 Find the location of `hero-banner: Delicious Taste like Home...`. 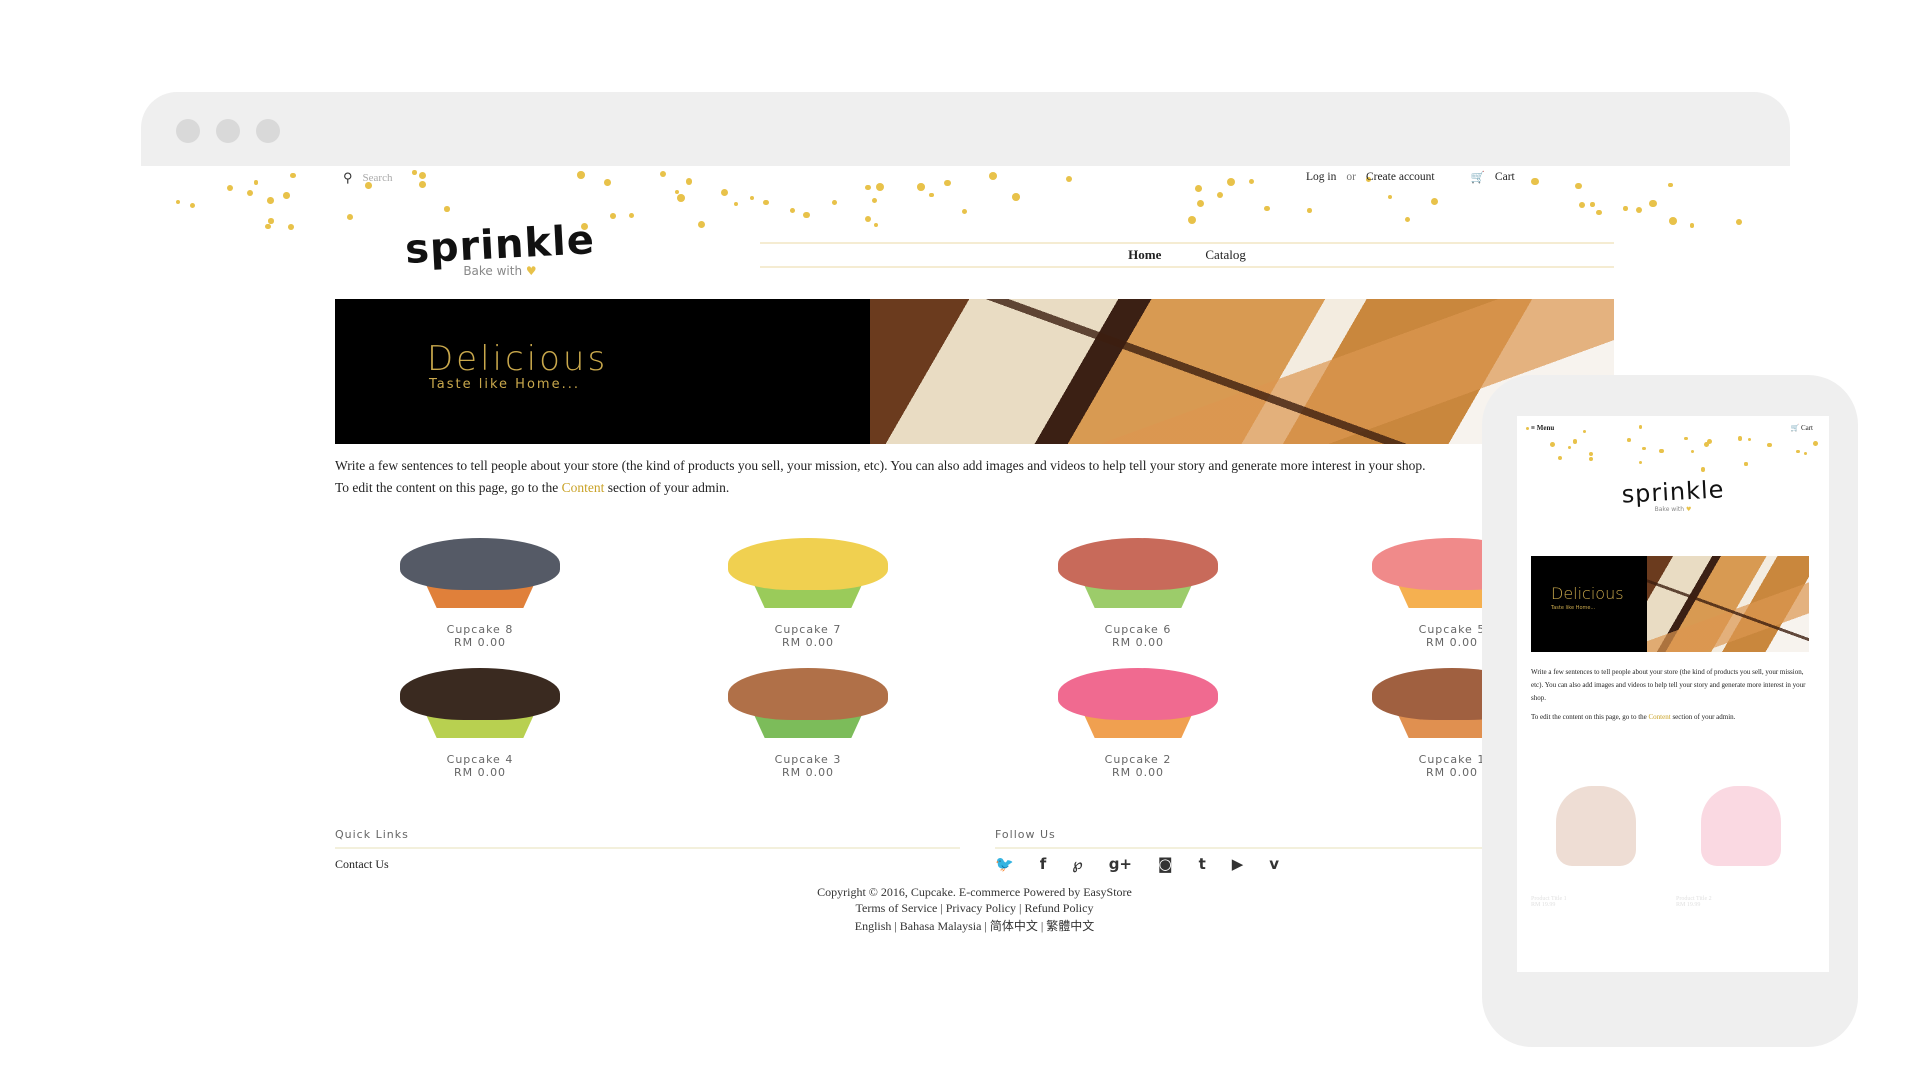

hero-banner: Delicious Taste like Home... is located at coordinates (974, 371).